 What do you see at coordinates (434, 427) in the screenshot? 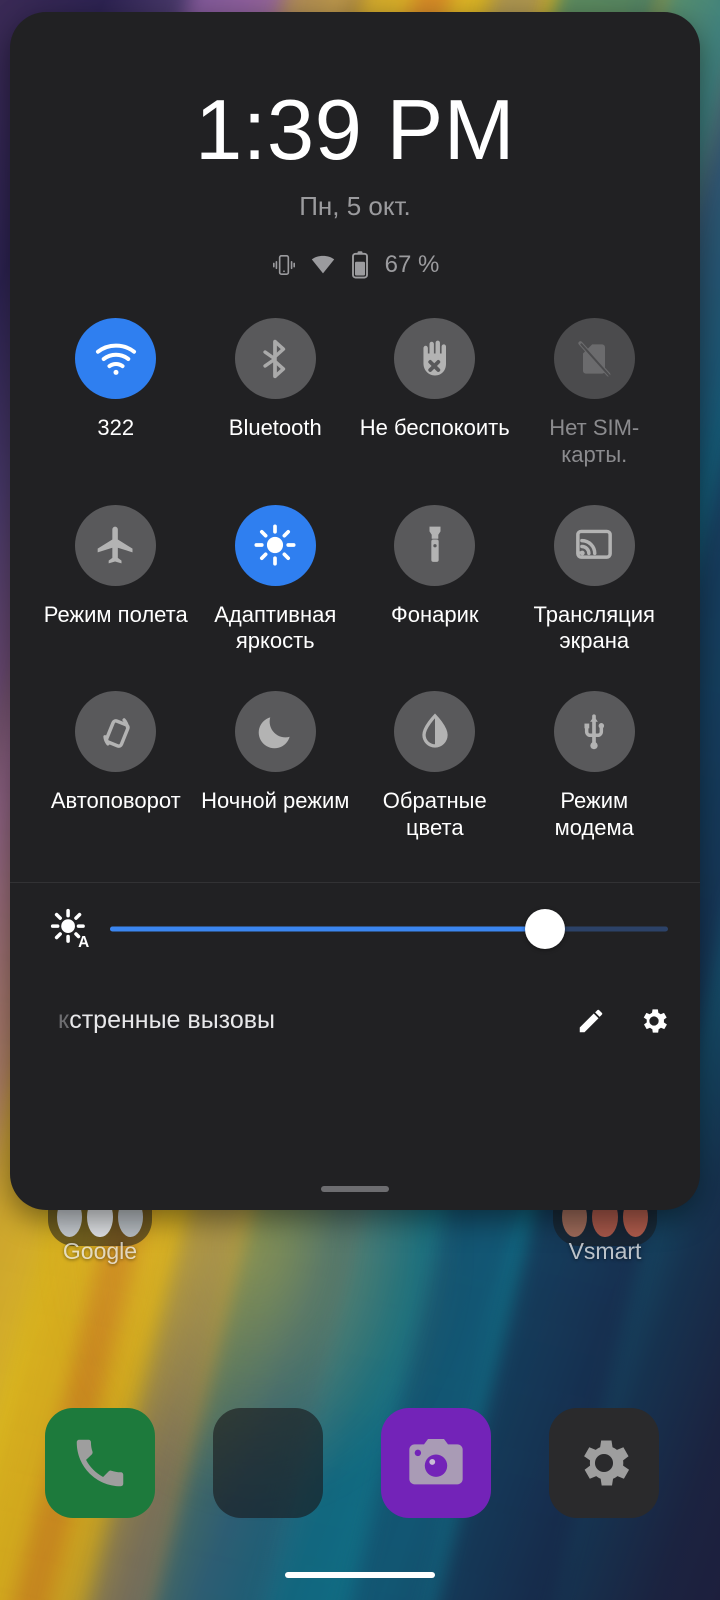
I see `tile-label: Не беспокоить` at bounding box center [434, 427].